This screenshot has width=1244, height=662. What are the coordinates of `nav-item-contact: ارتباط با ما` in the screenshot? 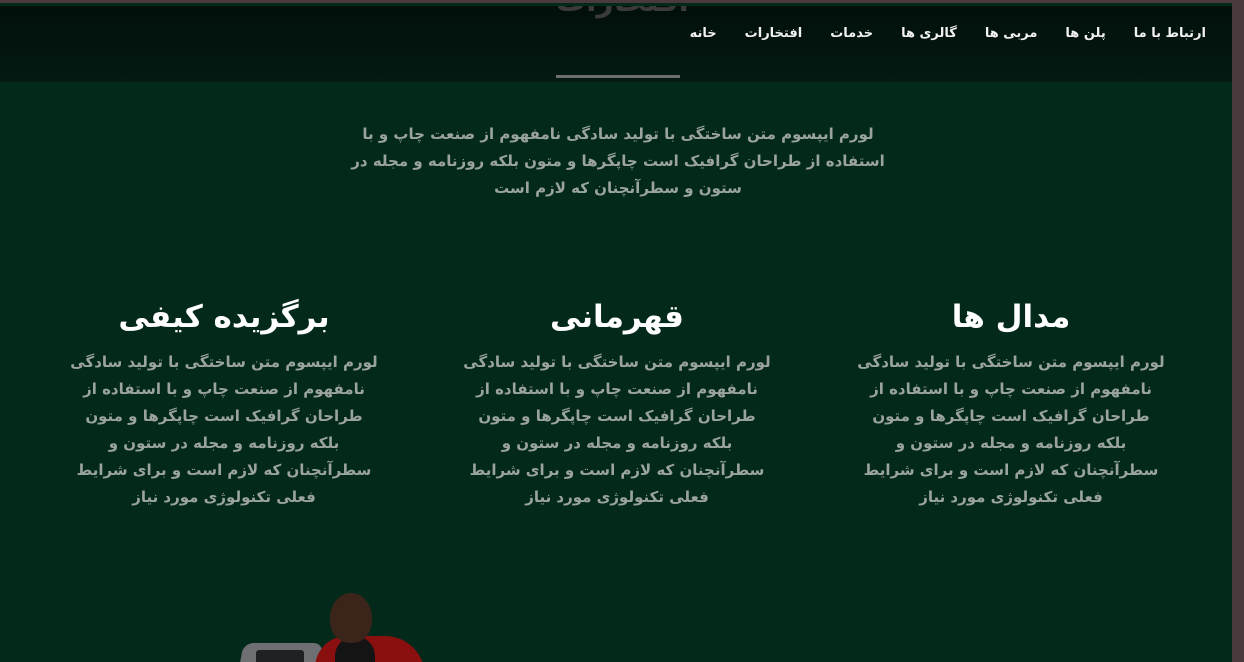 It's located at (1170, 33).